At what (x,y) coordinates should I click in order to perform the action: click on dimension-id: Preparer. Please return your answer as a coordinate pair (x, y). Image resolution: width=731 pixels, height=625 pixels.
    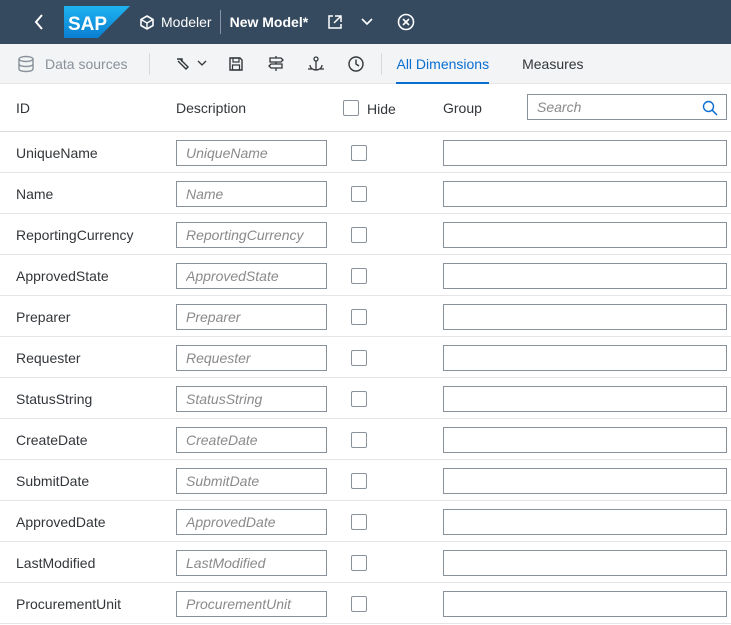
    Looking at the image, I should click on (43, 317).